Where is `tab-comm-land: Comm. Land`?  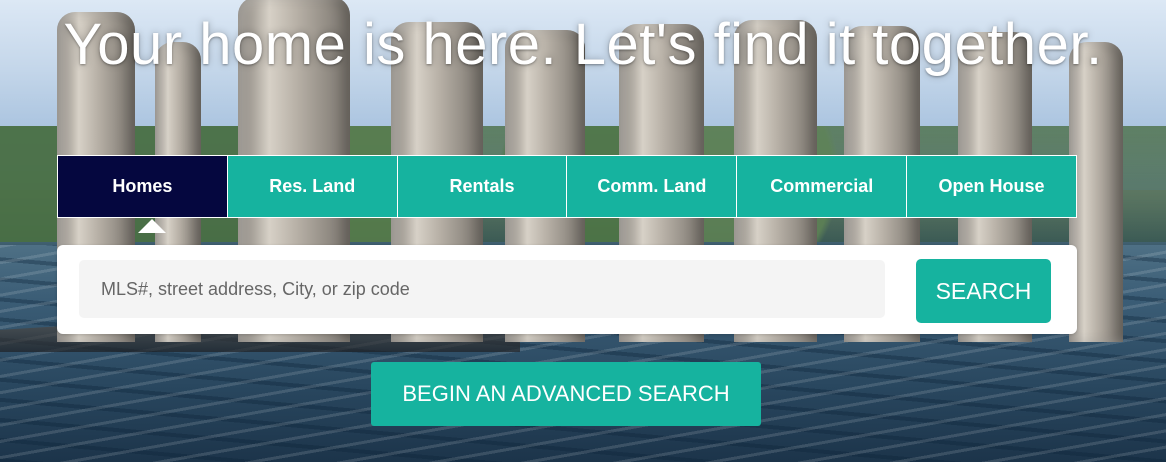
tab-comm-land: Comm. Land is located at coordinates (652, 186).